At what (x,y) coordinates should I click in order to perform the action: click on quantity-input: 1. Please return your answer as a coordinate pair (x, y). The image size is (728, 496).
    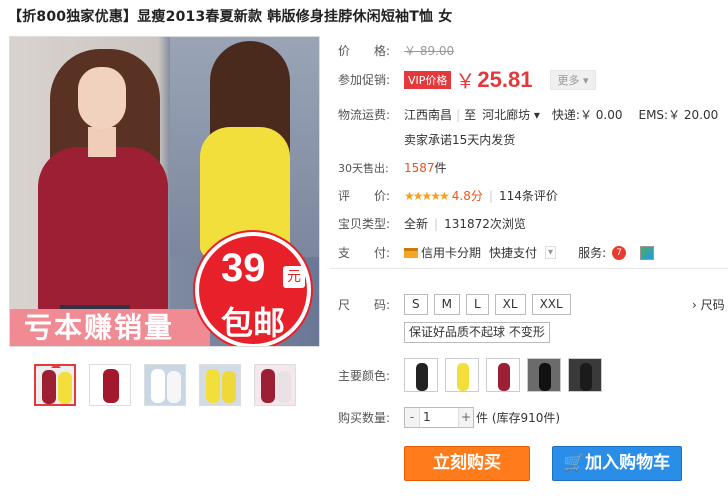
    Looking at the image, I should click on (439, 417).